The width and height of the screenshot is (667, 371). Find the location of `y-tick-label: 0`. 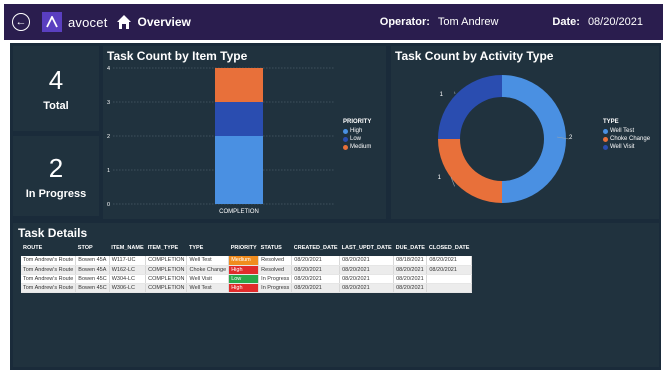

y-tick-label: 0 is located at coordinates (108, 205).